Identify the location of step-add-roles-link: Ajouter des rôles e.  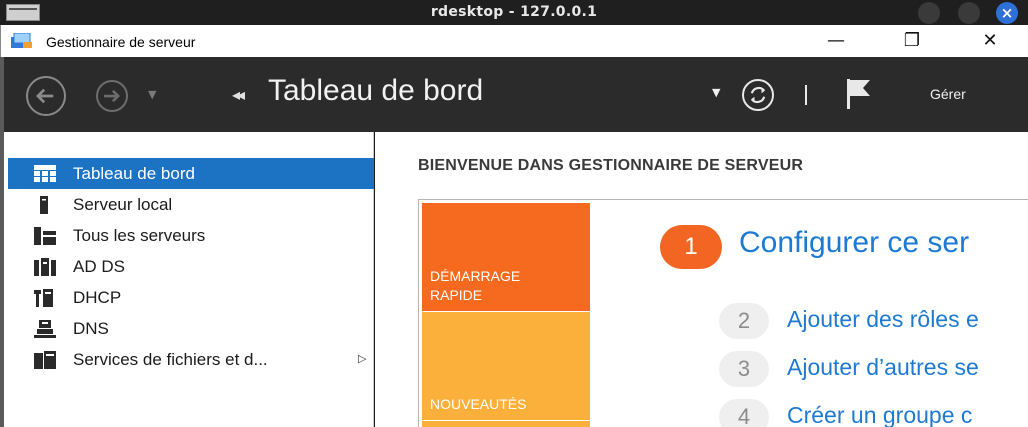
(883, 319).